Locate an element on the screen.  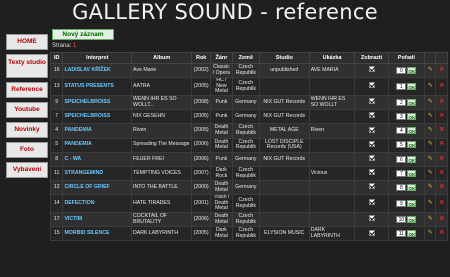
cell-poradi: 9 OK is located at coordinates (406, 204).